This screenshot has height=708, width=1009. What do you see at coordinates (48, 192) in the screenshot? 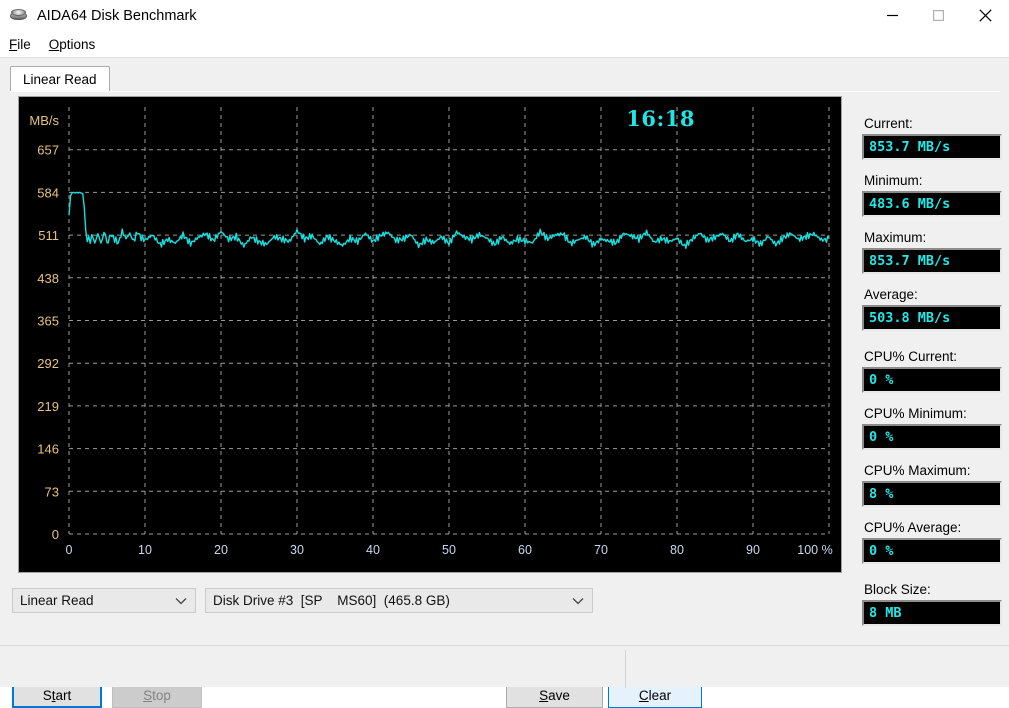
I see `y-axis-tick-label: 584` at bounding box center [48, 192].